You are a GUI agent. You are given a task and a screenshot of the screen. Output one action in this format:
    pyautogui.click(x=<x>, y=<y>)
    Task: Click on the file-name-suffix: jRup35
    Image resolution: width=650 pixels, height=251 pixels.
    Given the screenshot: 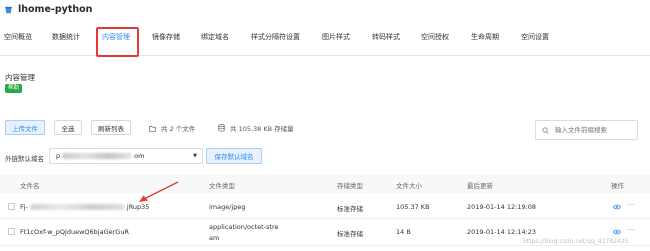 What is the action you would take?
    pyautogui.click(x=138, y=207)
    